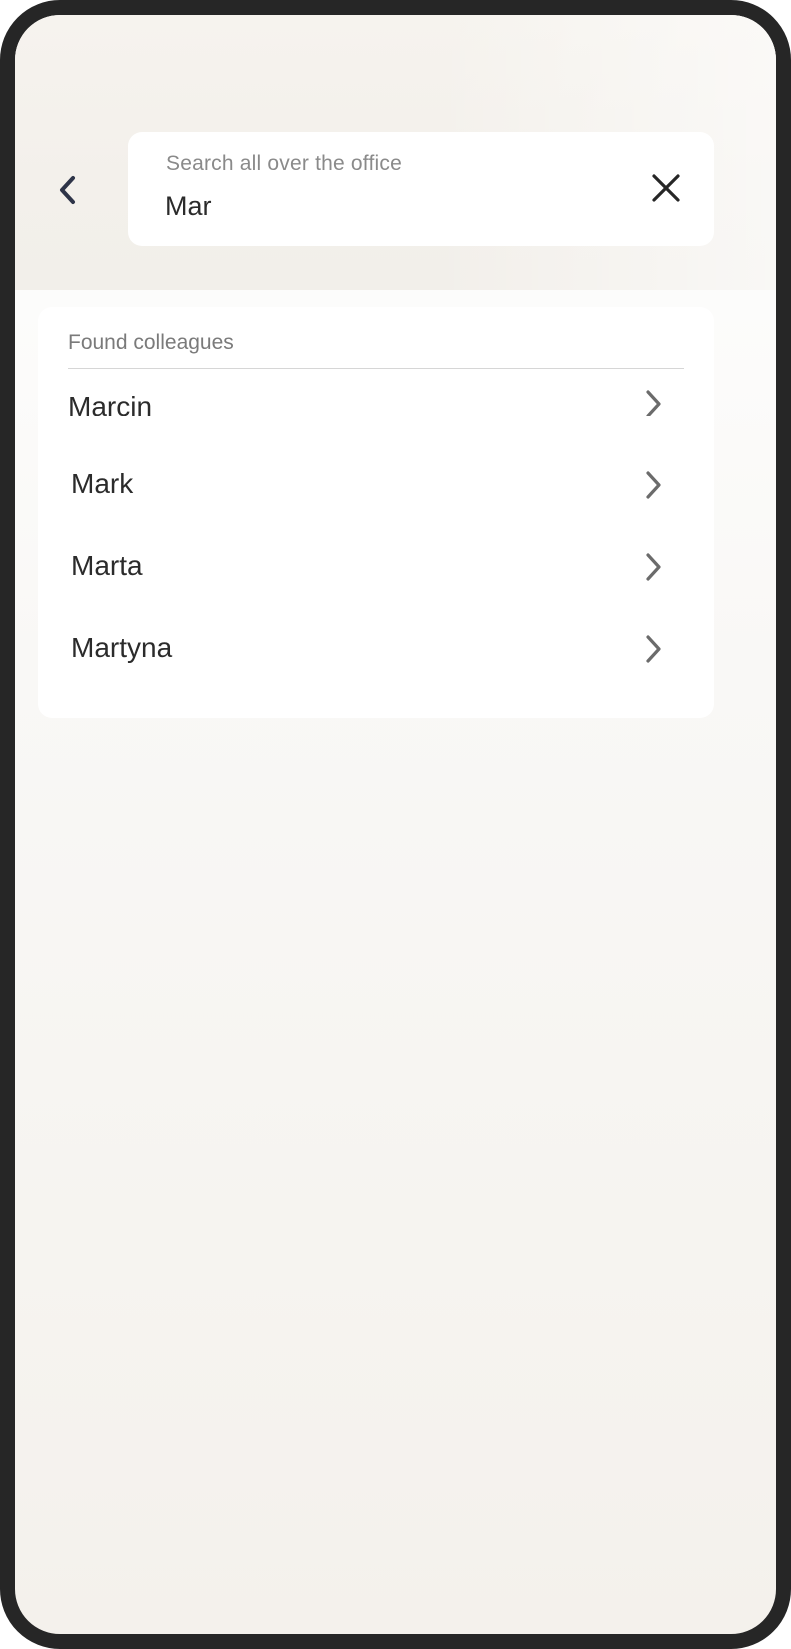 Image resolution: width=791 pixels, height=1649 pixels. Describe the element at coordinates (376, 648) in the screenshot. I see `list-item: Martyna` at that location.